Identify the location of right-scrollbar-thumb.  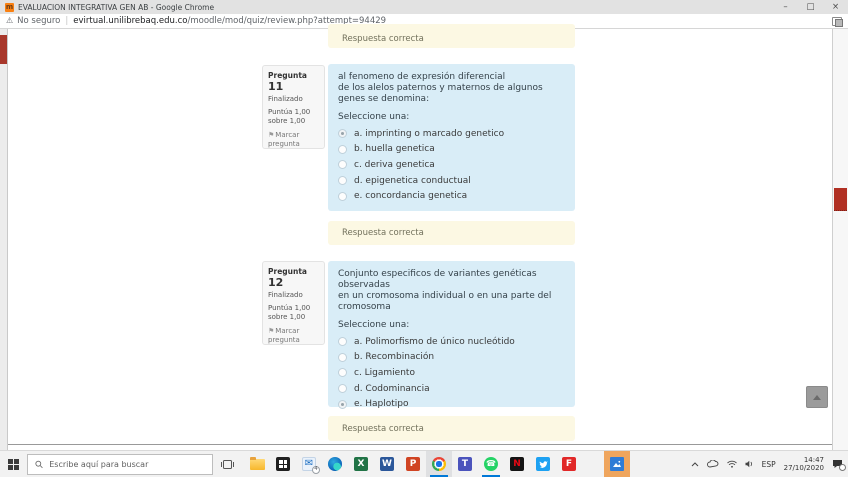
(840, 199).